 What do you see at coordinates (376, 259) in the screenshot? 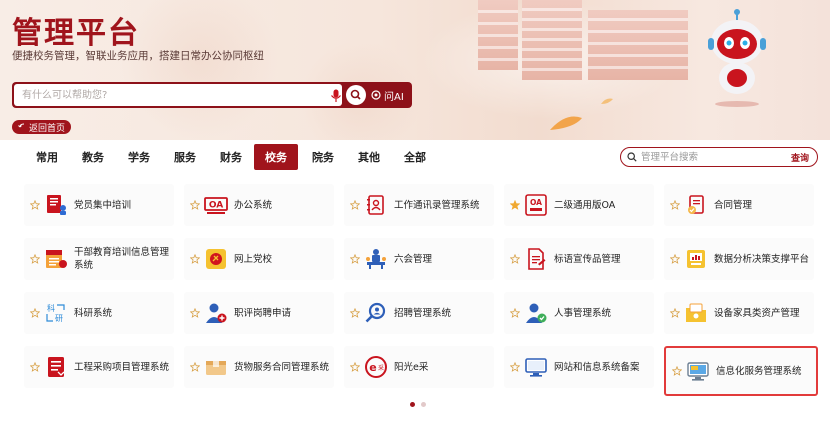
I see `meeting-icon` at bounding box center [376, 259].